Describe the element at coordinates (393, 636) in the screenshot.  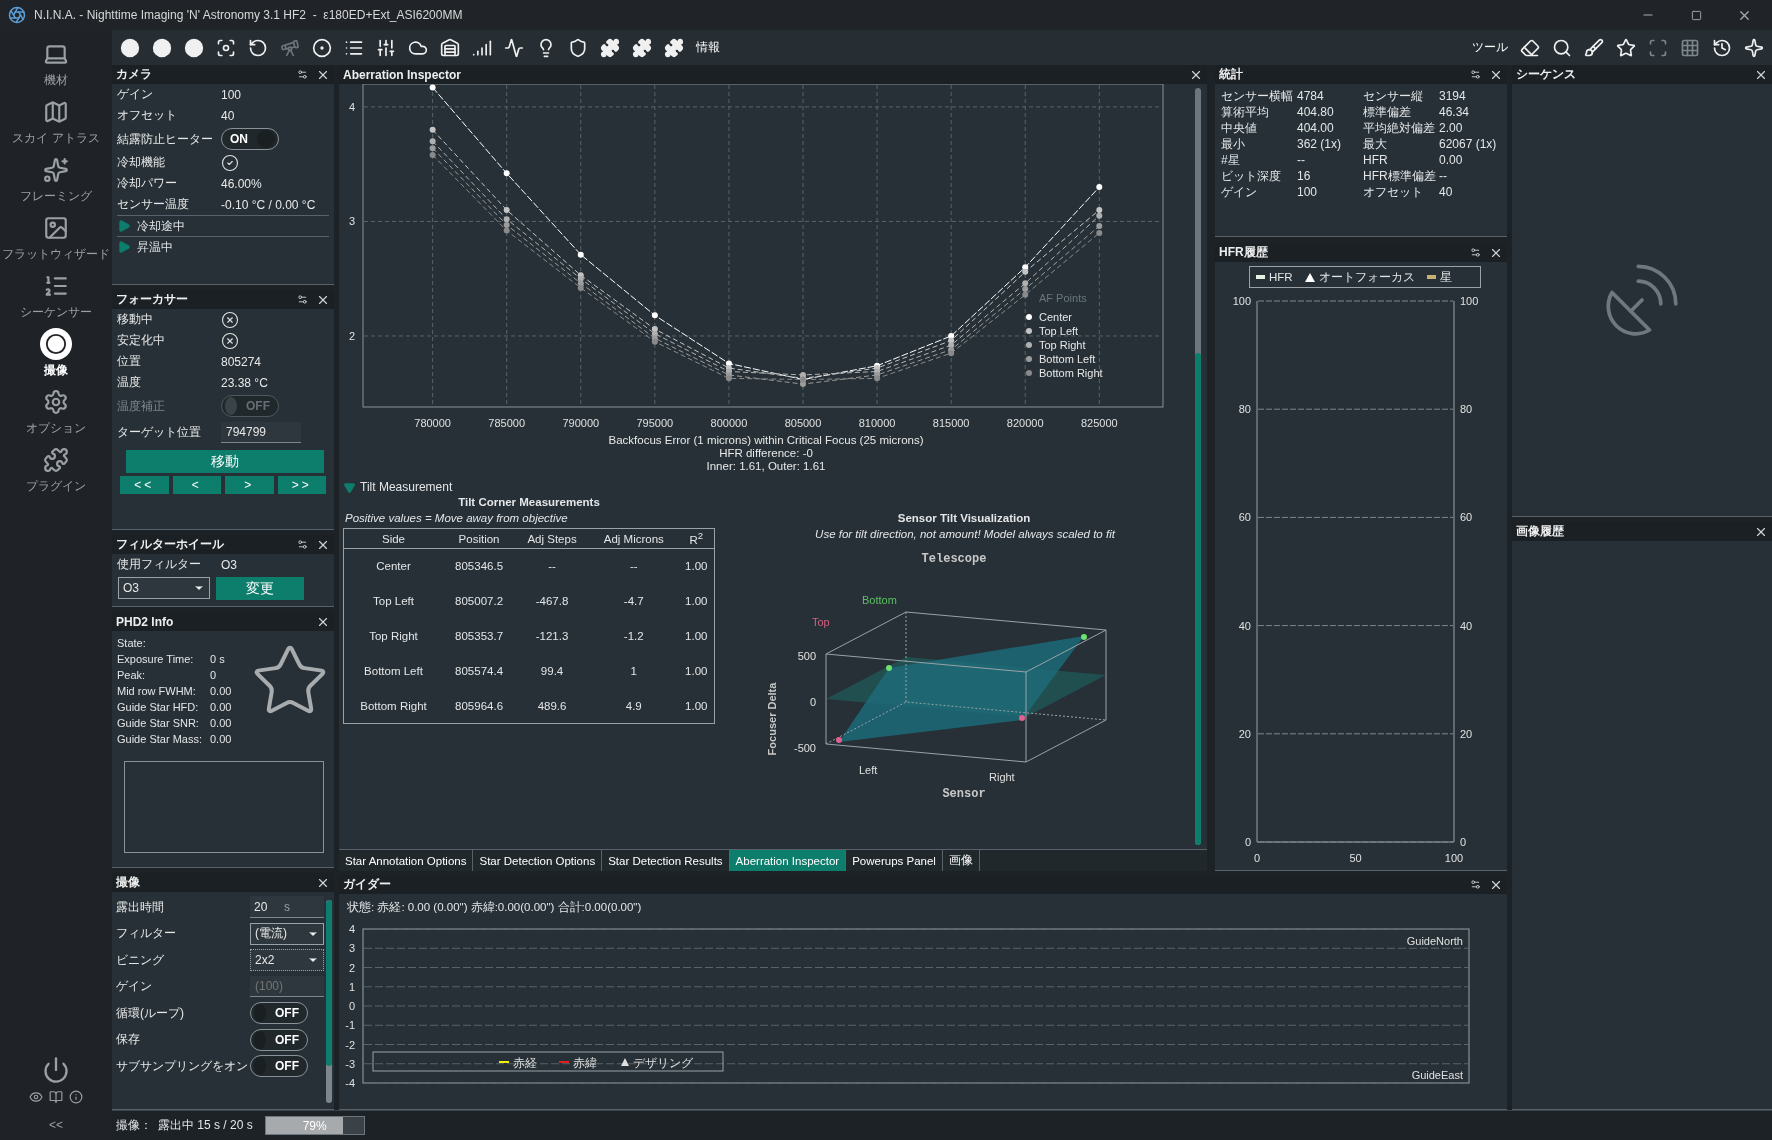
I see `table-cell: Top Right` at that location.